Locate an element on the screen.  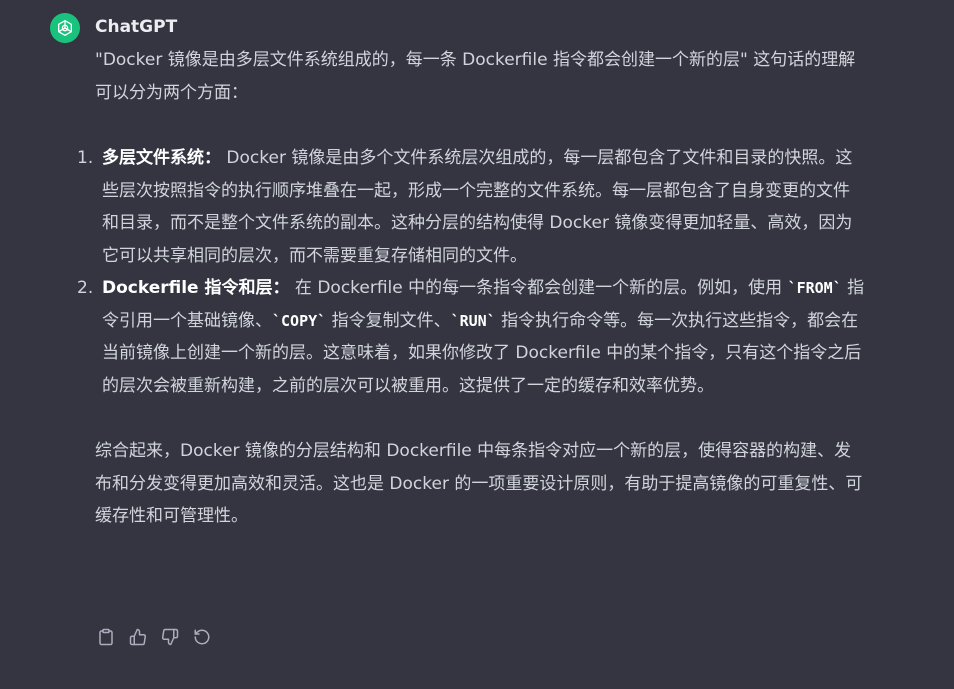
list-item-title: Dockerfile 指令和层： is located at coordinates (196, 288).